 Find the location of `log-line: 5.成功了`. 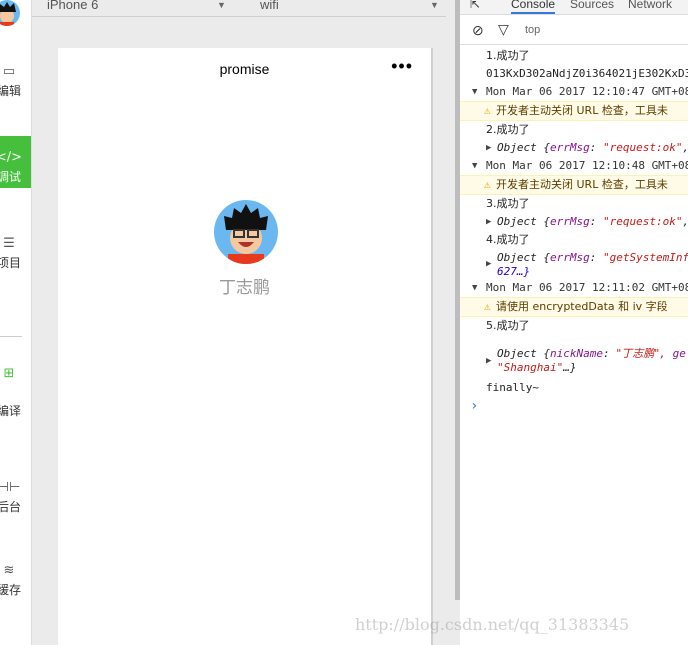

log-line: 5.成功了 is located at coordinates (508, 325).